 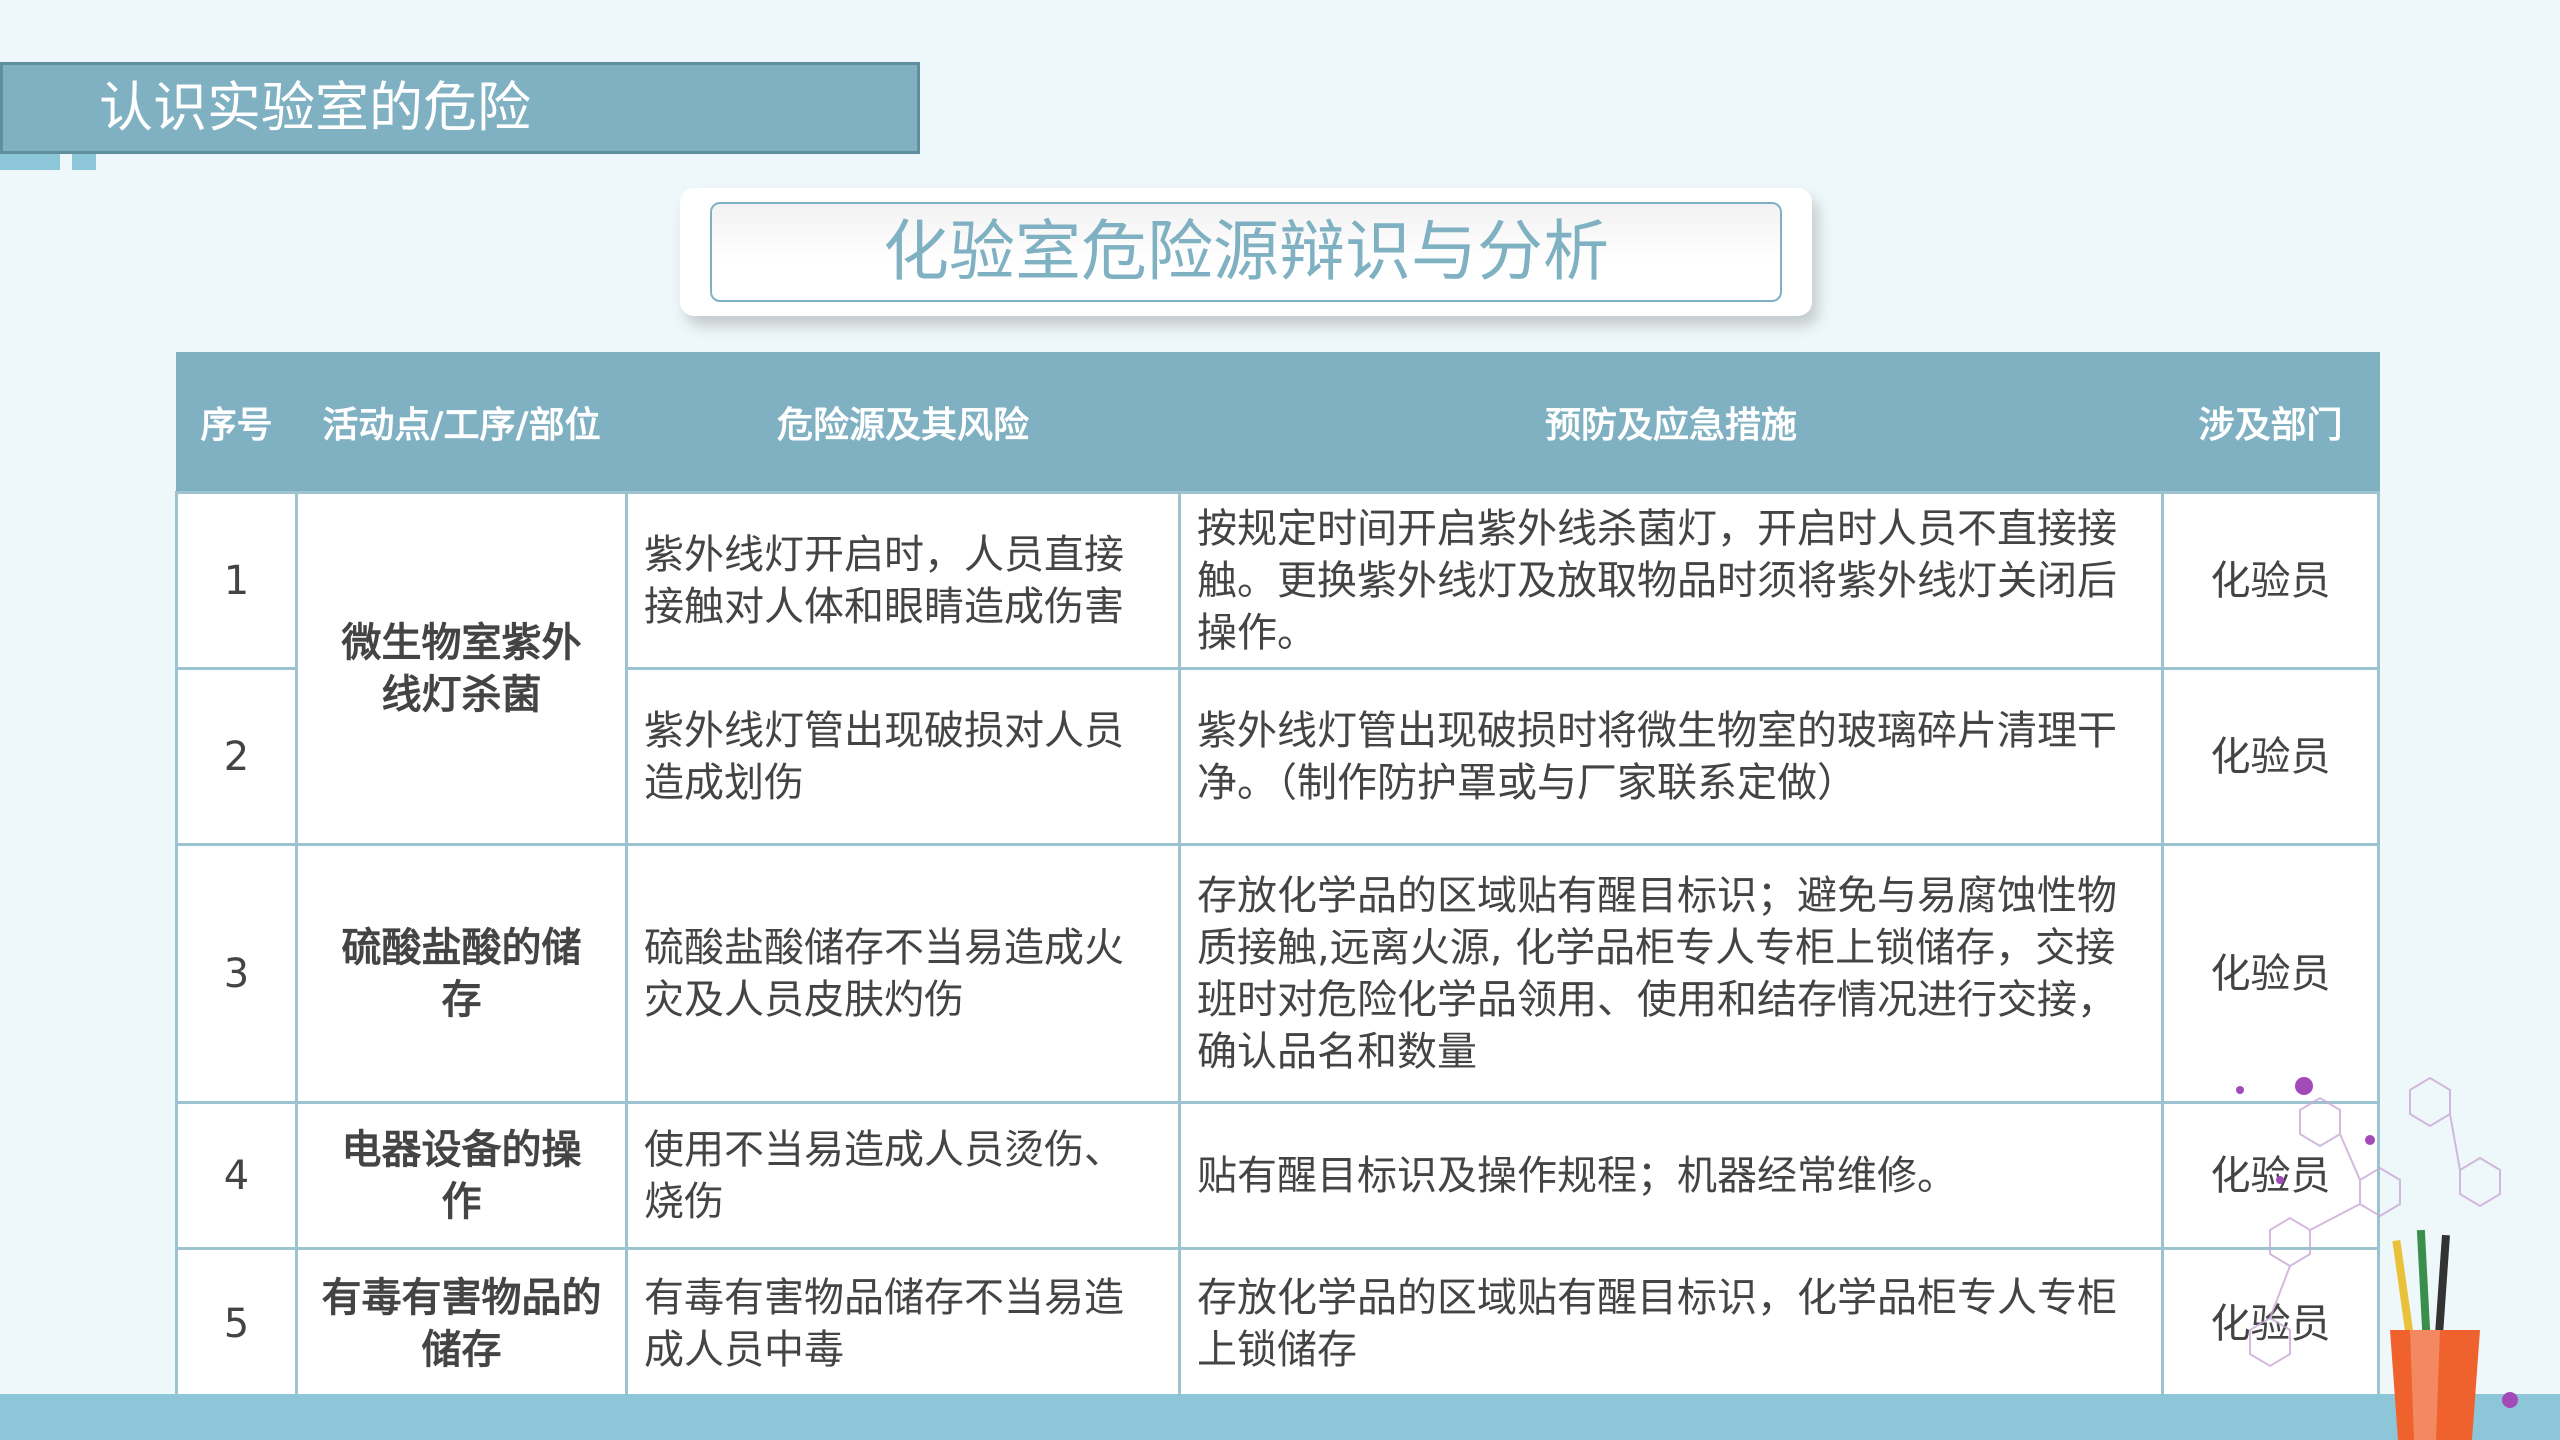 What do you see at coordinates (461, 668) in the screenshot?
I see `activity-cell: 微生物室紫外线灯杀菌` at bounding box center [461, 668].